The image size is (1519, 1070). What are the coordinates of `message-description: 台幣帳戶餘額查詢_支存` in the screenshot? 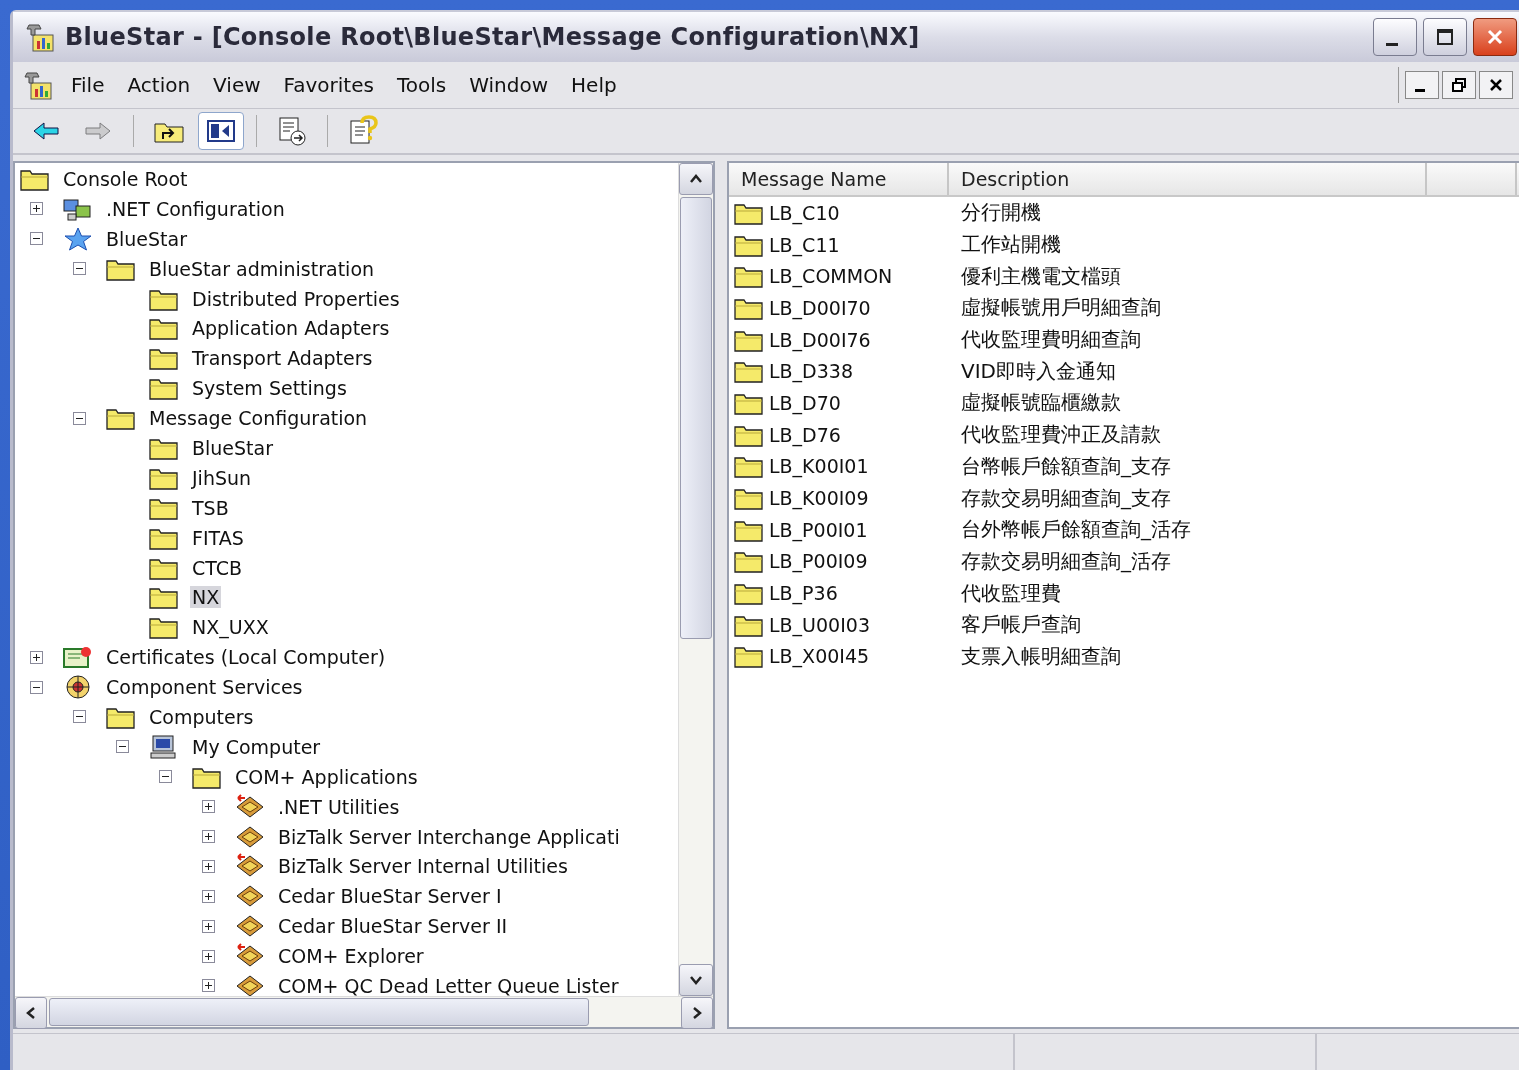 It's located at (1066, 466).